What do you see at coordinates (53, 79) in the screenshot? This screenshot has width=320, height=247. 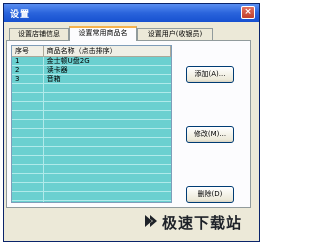 I see `row-product-name: 音箱` at bounding box center [53, 79].